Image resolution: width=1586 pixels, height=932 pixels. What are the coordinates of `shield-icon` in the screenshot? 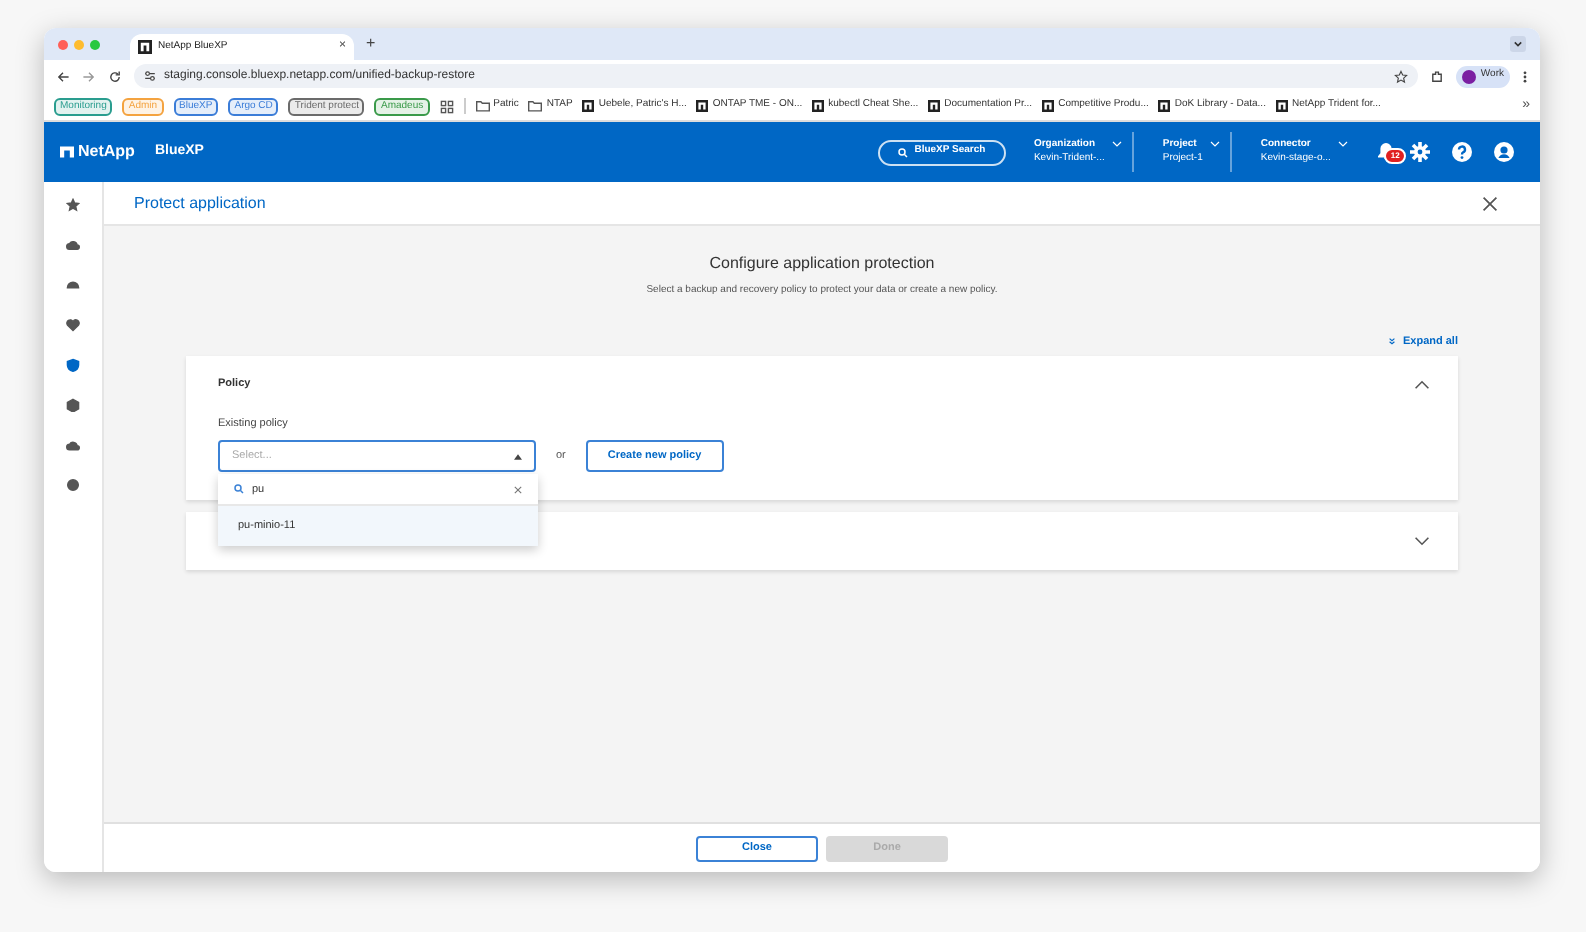 It's located at (73, 365).